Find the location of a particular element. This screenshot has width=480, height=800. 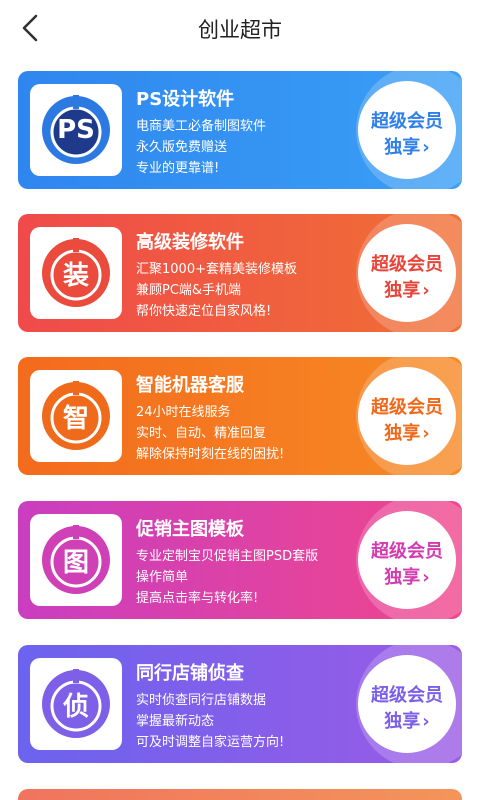

card-icon-box: 图 is located at coordinates (76, 560).